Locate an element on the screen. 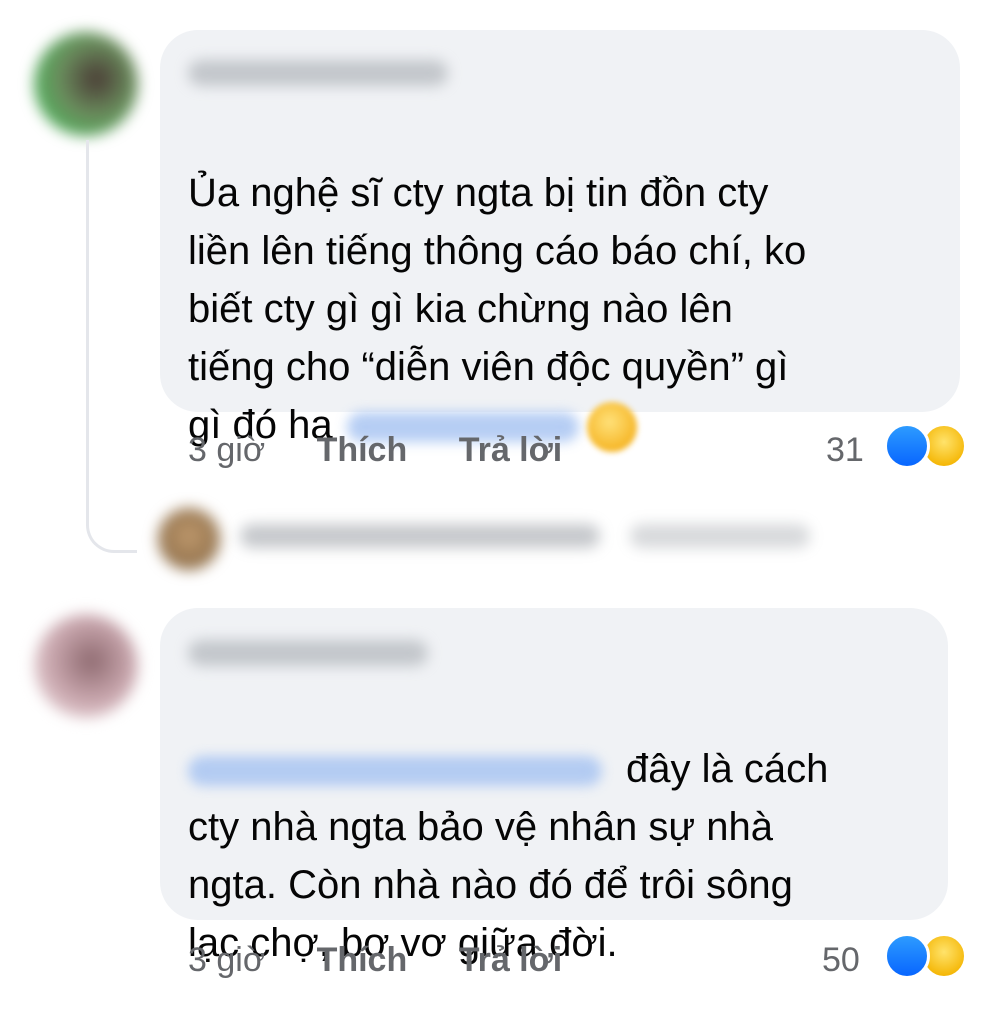 The width and height of the screenshot is (1000, 1030). reaction-count: 31 is located at coordinates (845, 450).